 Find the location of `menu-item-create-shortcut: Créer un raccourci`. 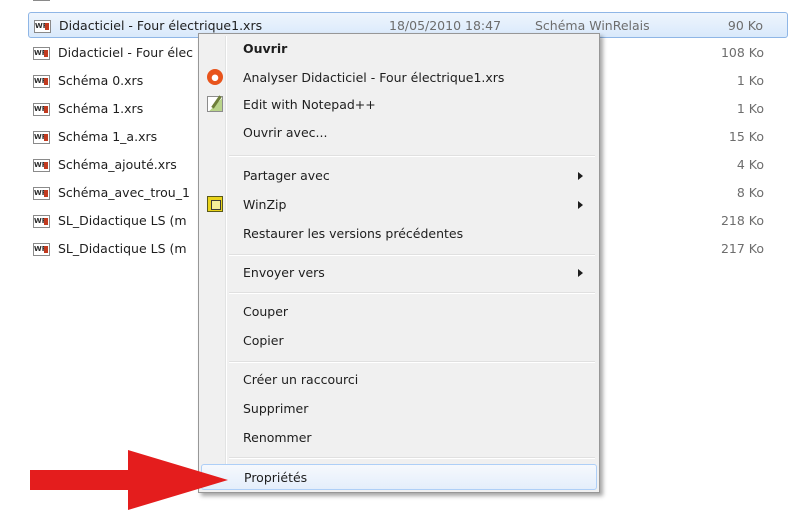

menu-item-create-shortcut: Créer un raccourci is located at coordinates (399, 380).